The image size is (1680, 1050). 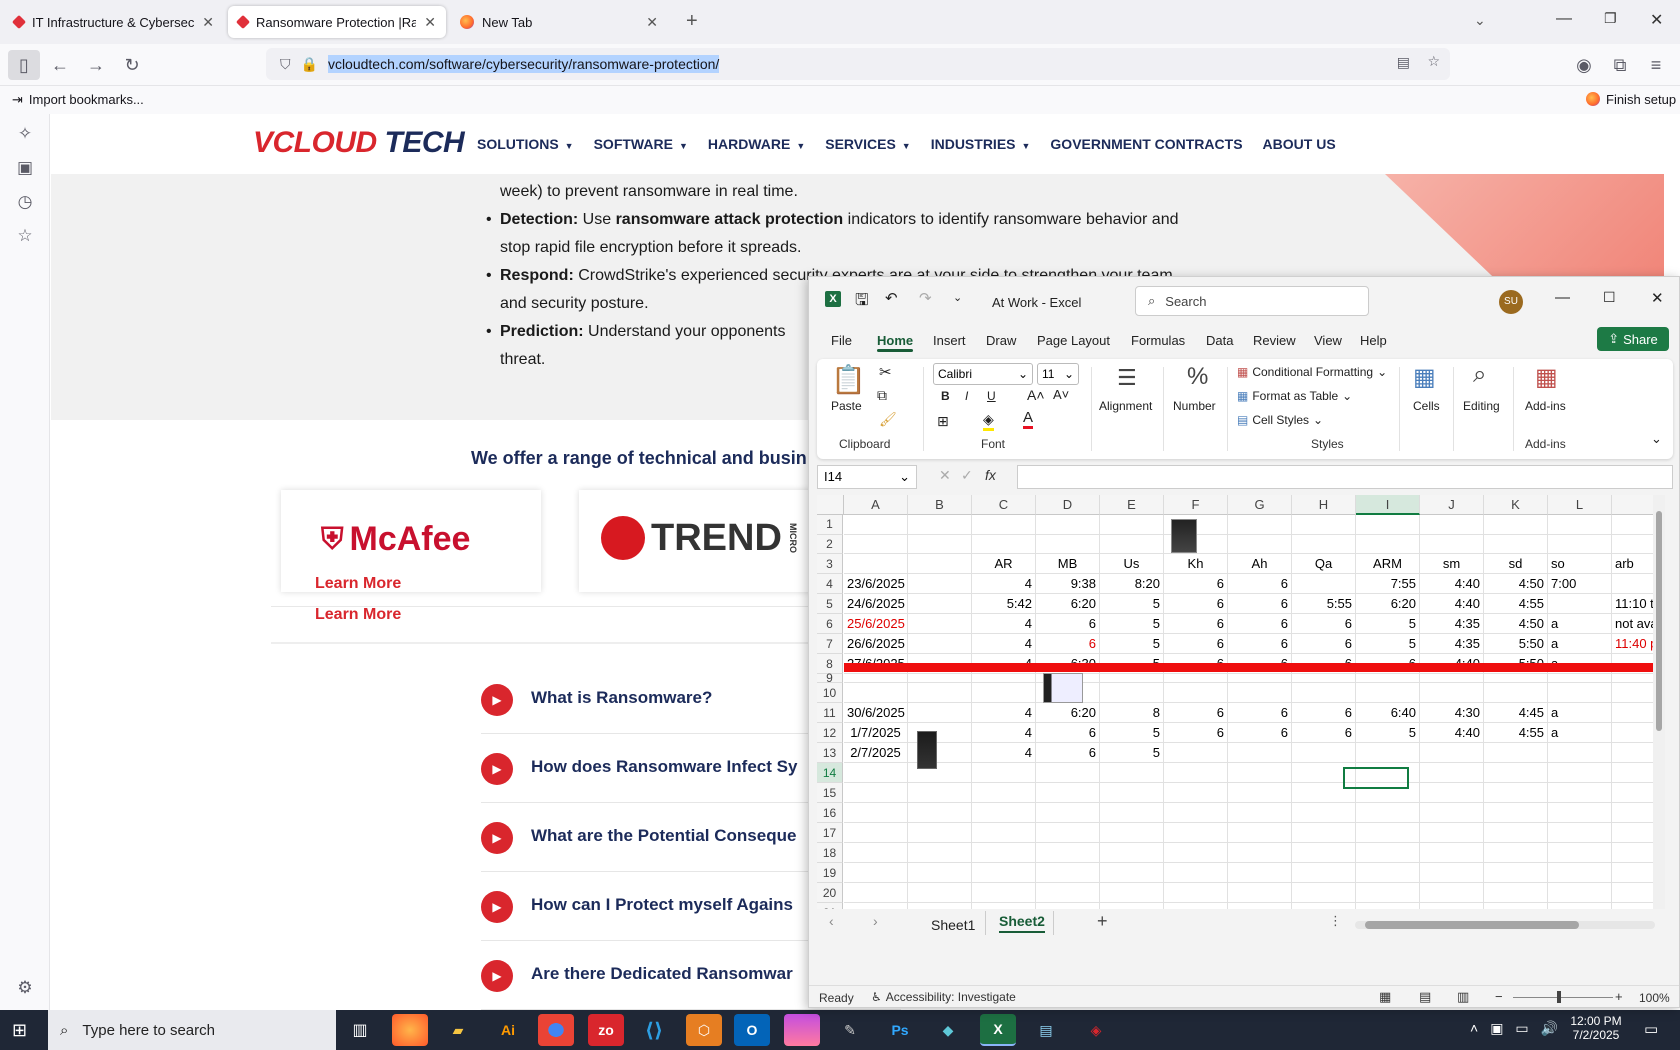 I want to click on cell: ARM, so click(x=1388, y=564).